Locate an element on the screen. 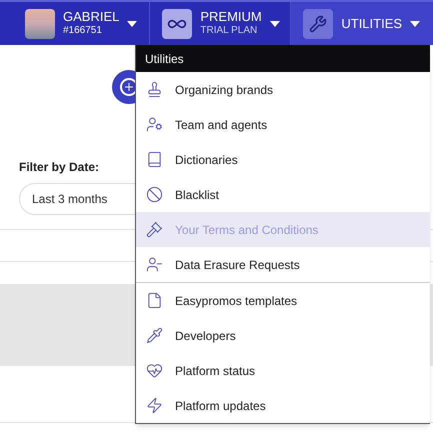 This screenshot has width=433, height=440. heart-pulse-icon is located at coordinates (154, 370).